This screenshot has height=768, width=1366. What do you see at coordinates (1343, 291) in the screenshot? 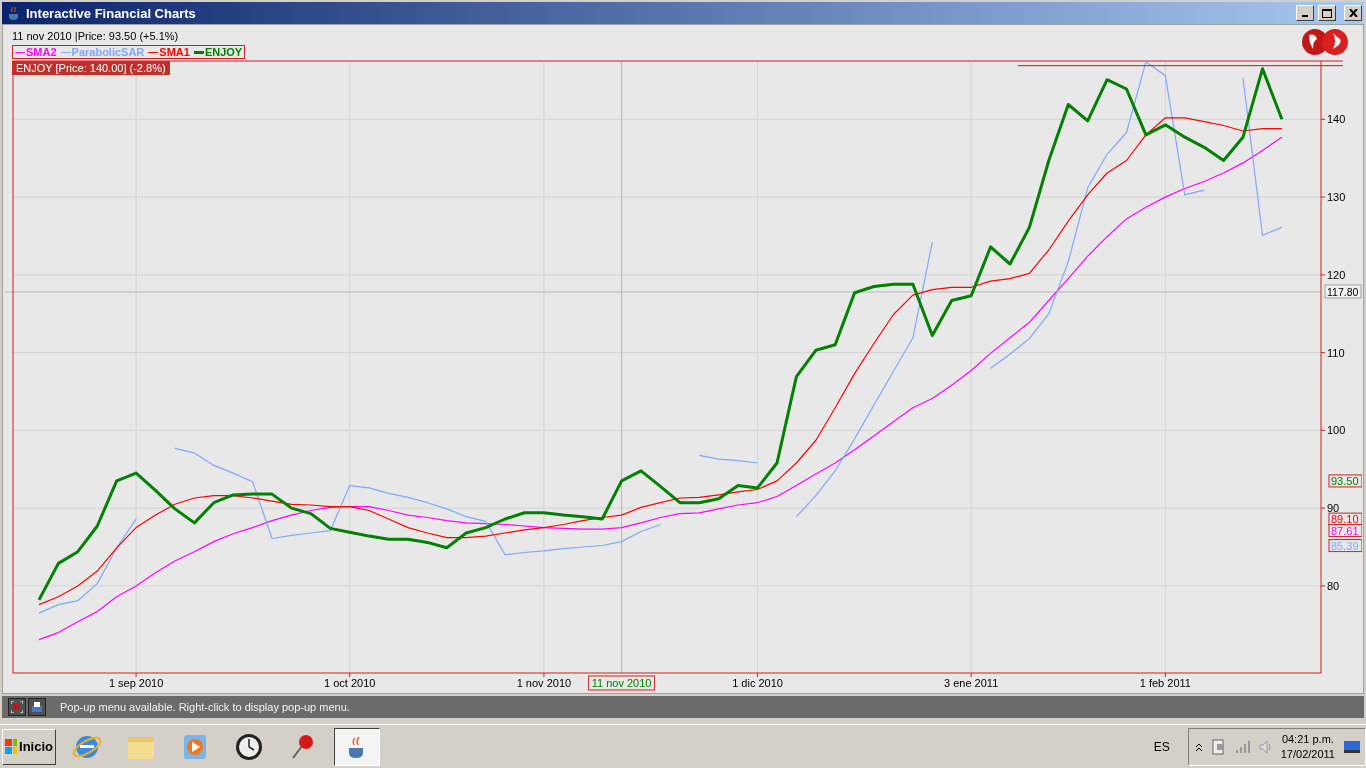
I see `price-readout: 117.80` at bounding box center [1343, 291].